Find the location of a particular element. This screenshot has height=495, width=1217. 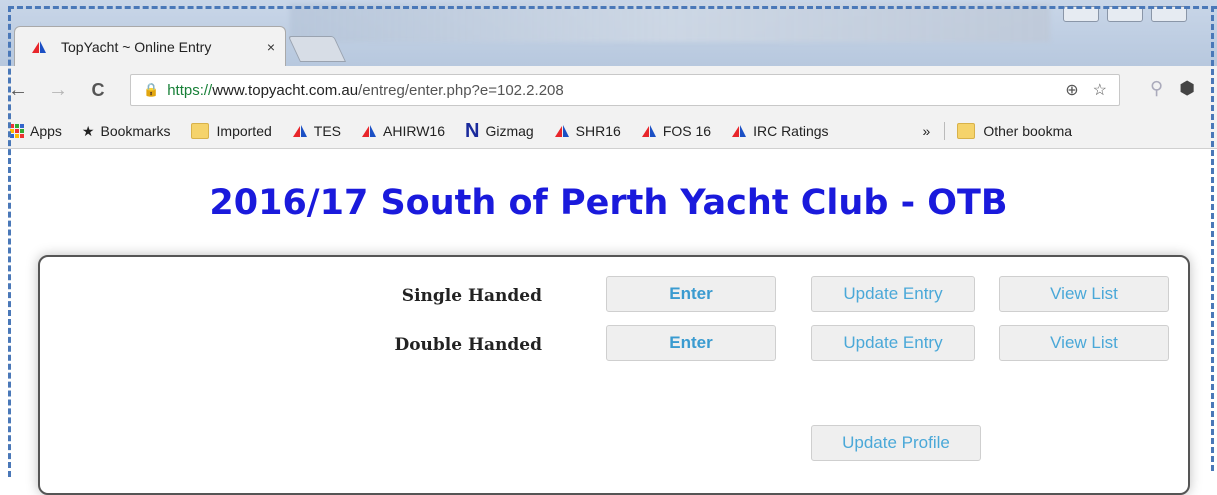

bookmark-ahirw16: AHIRW16 is located at coordinates (403, 131).